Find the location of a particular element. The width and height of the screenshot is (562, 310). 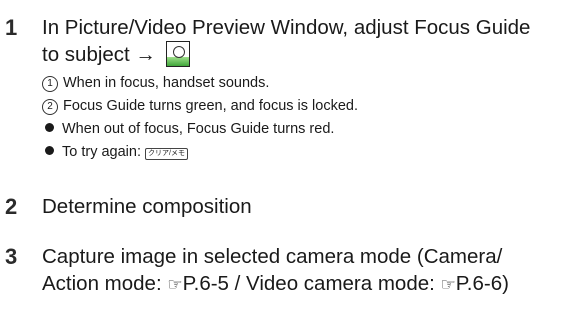

step-text-line: to subject → is located at coordinates (116, 54).